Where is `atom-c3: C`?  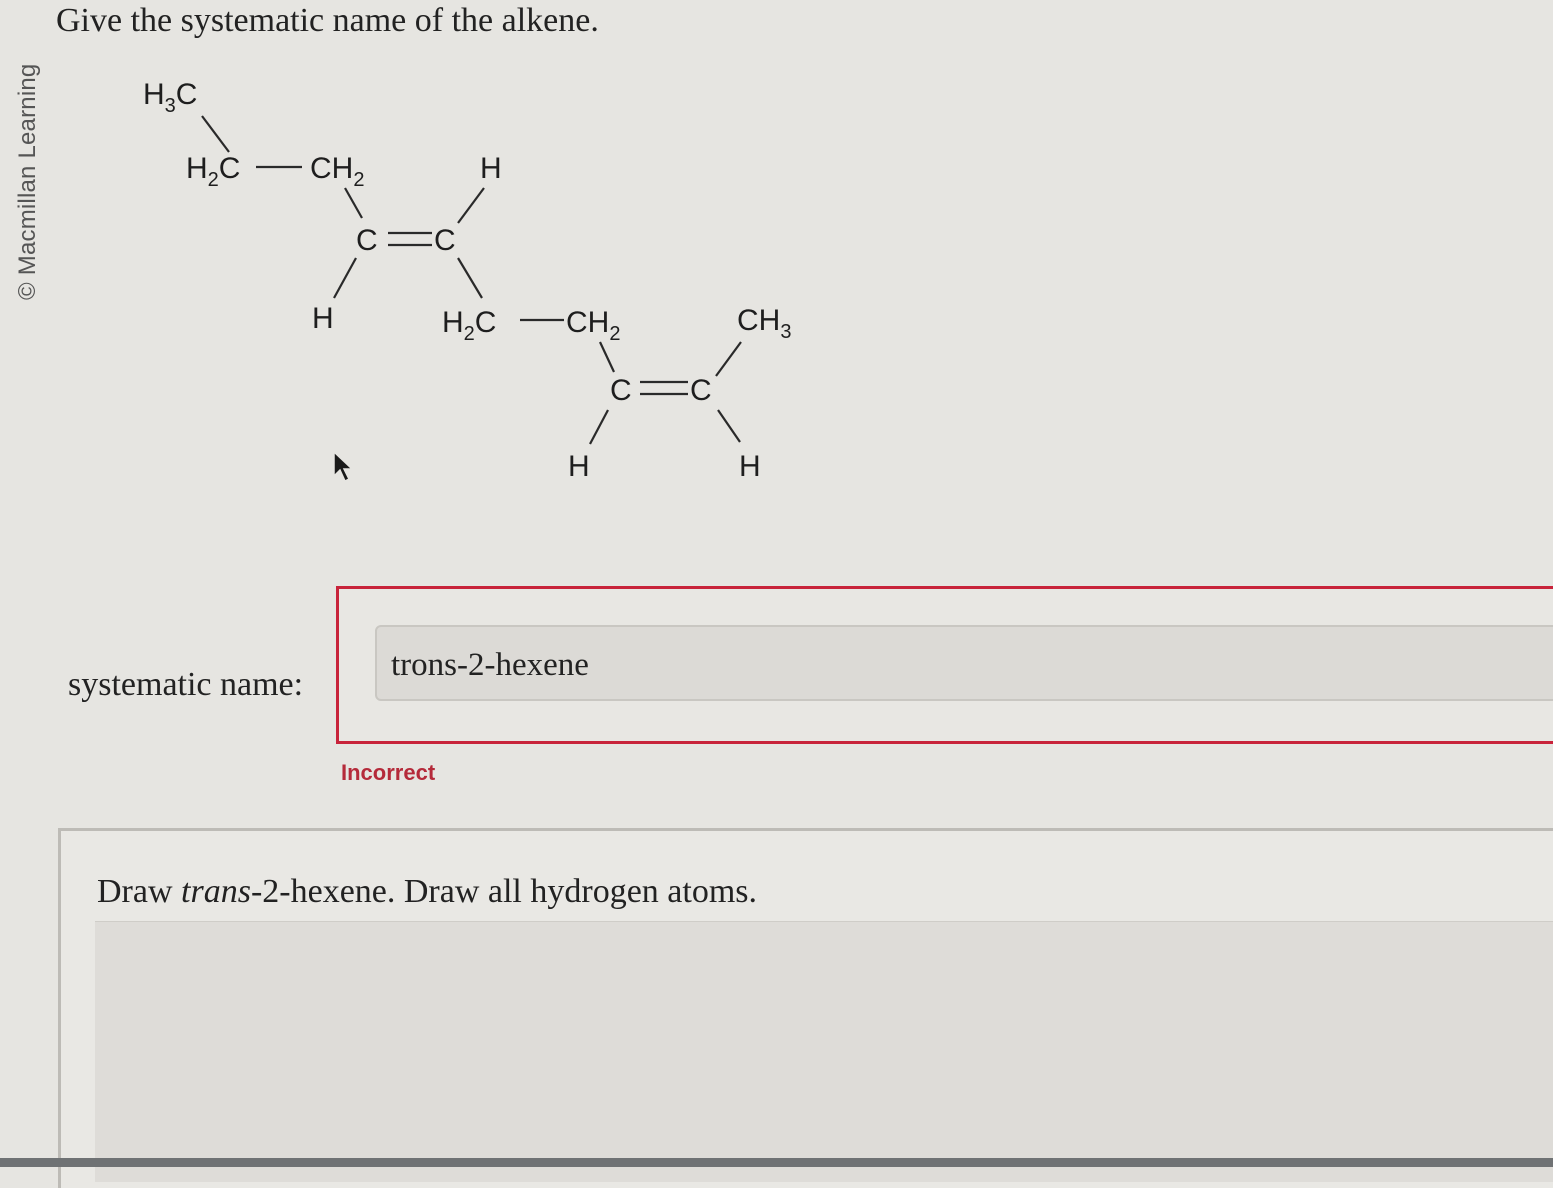 atom-c3: C is located at coordinates (621, 390).